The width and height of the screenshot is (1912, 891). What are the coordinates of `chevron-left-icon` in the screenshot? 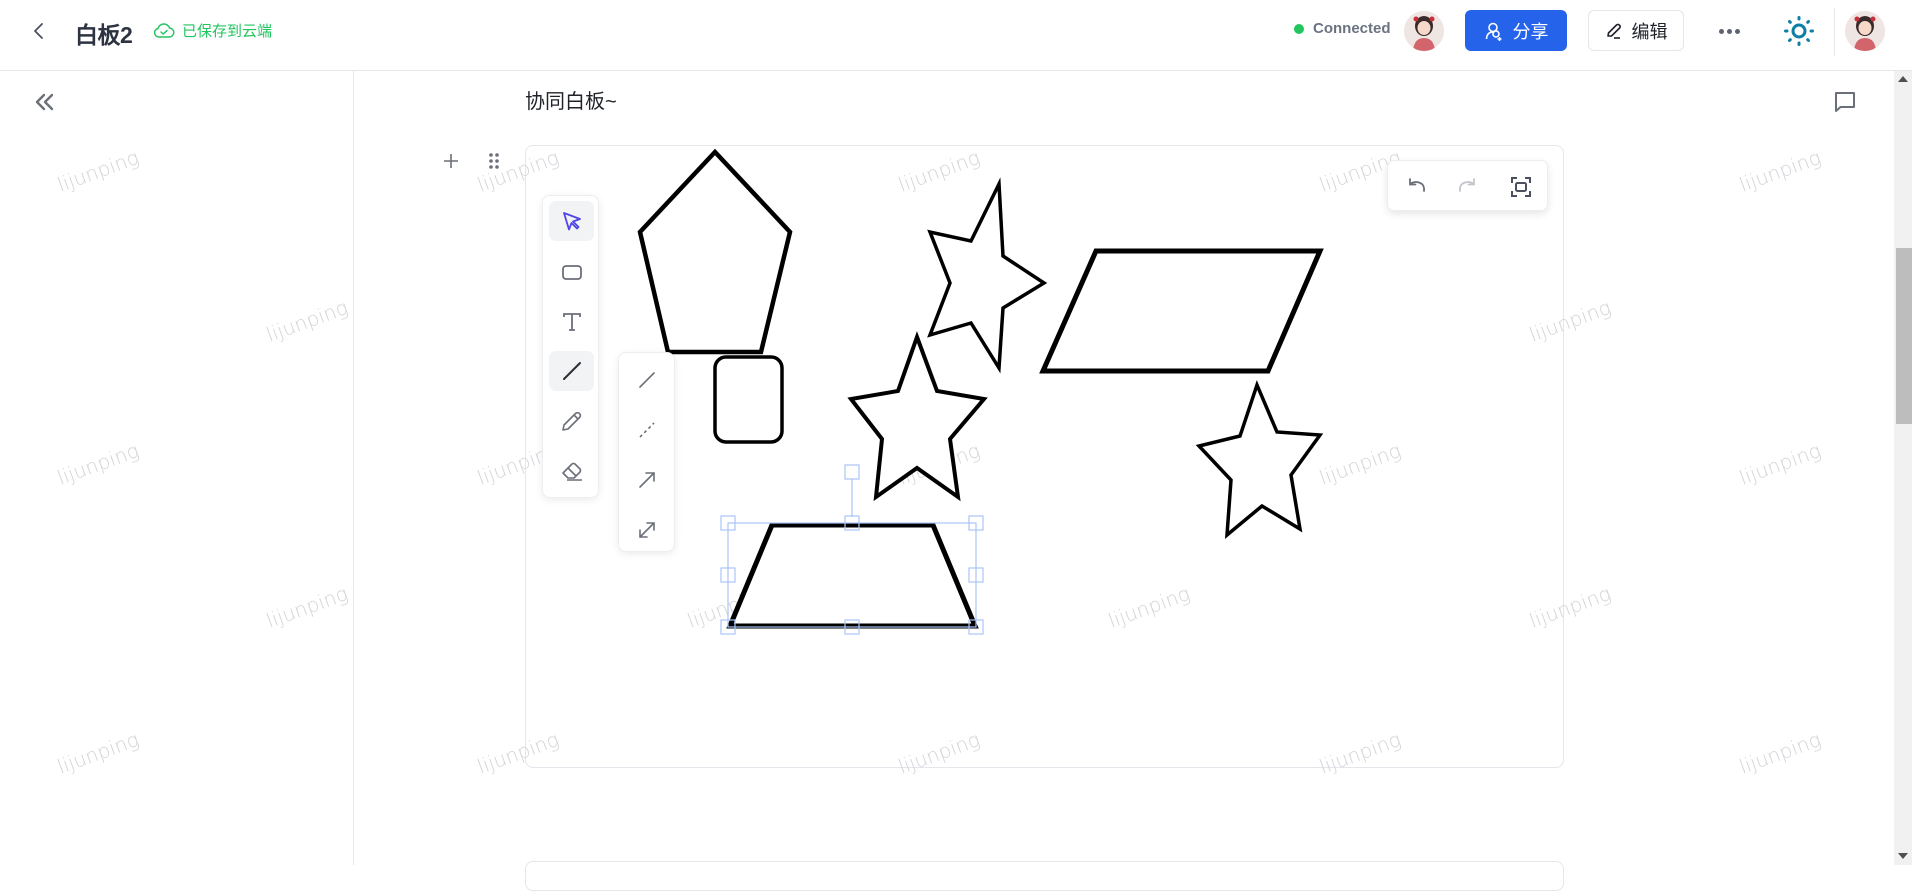 It's located at (38, 31).